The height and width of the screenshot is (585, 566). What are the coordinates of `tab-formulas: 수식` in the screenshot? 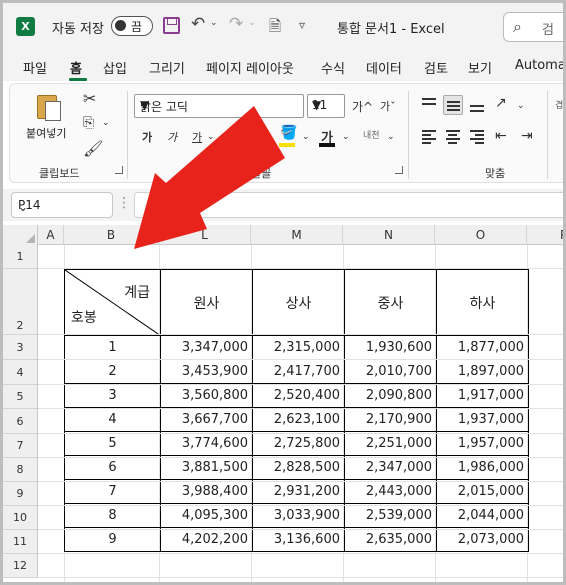 It's located at (333, 67).